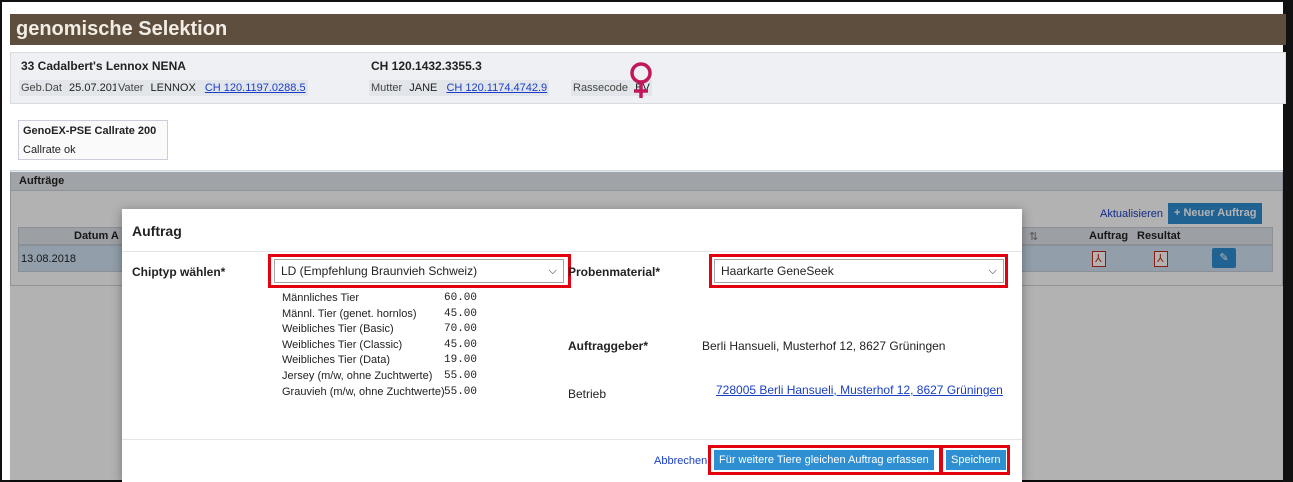  I want to click on price-item-name: Weibliches Tier (Basic), so click(338, 329).